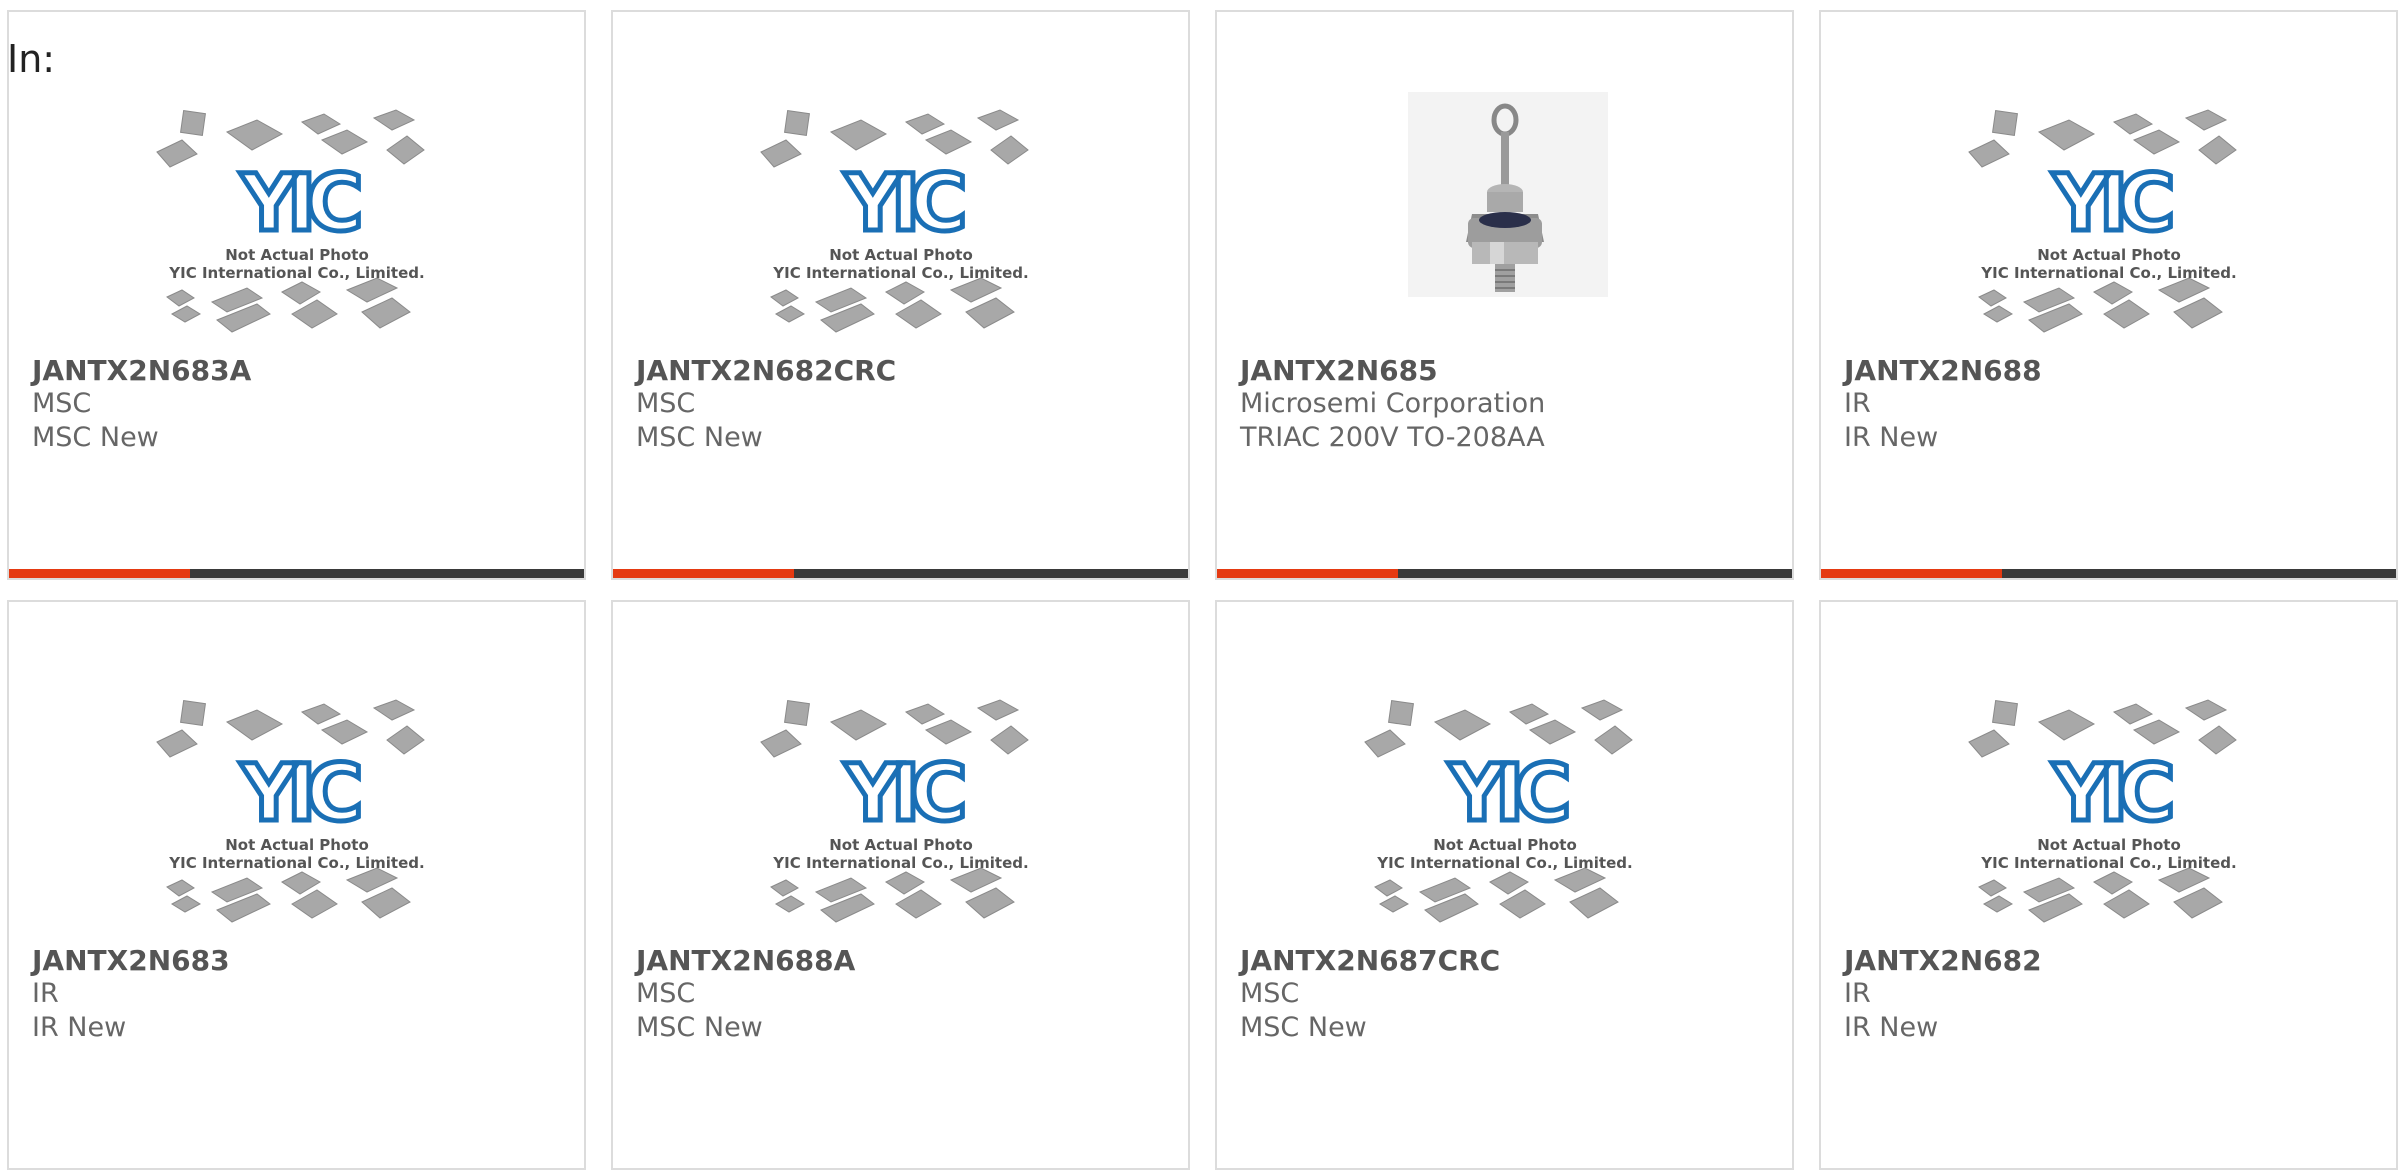 This screenshot has height=1170, width=2400. Describe the element at coordinates (1507, 194) in the screenshot. I see `stud-thyristor-icon` at that location.